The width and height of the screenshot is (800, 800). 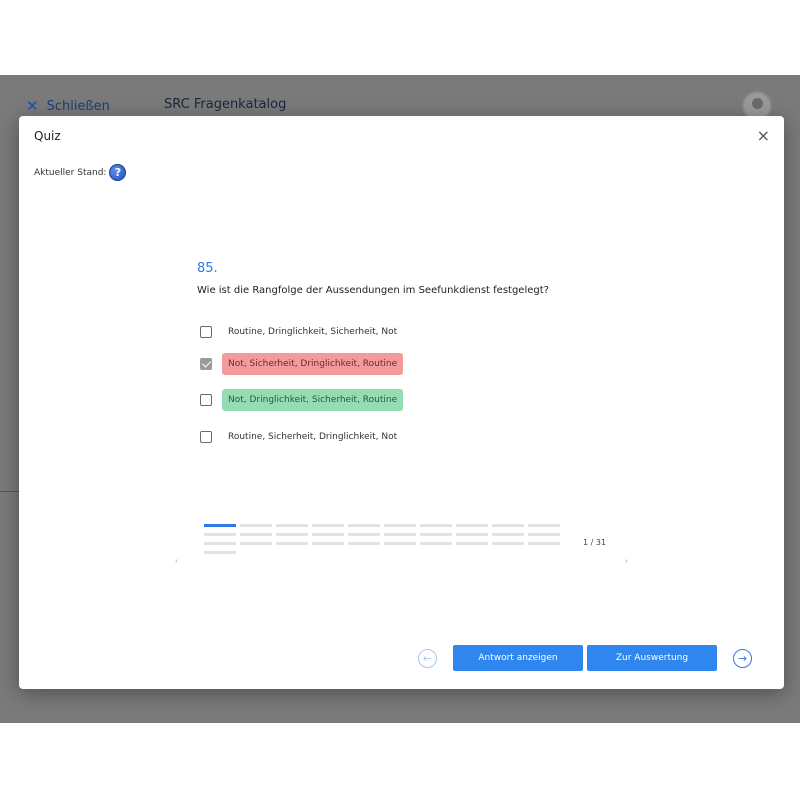 I want to click on status-row: Aktueller Stand: ?, so click(x=80, y=172).